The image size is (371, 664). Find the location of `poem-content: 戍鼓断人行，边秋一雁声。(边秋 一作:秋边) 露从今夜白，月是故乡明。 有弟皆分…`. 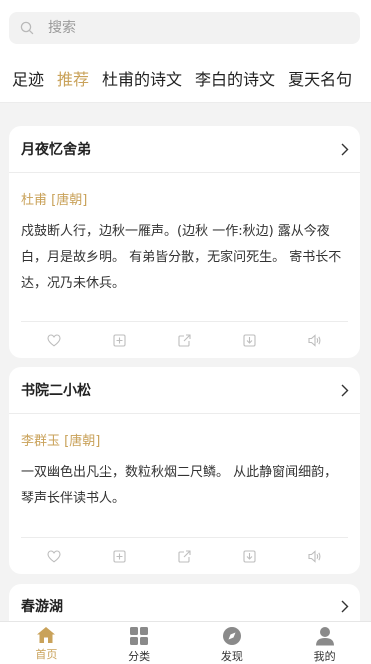

poem-content: 戍鼓断人行，边秋一雁声。(边秋 一作:秋边) 露从今夜白，月是故乡明。 有弟皆分… is located at coordinates (181, 257).